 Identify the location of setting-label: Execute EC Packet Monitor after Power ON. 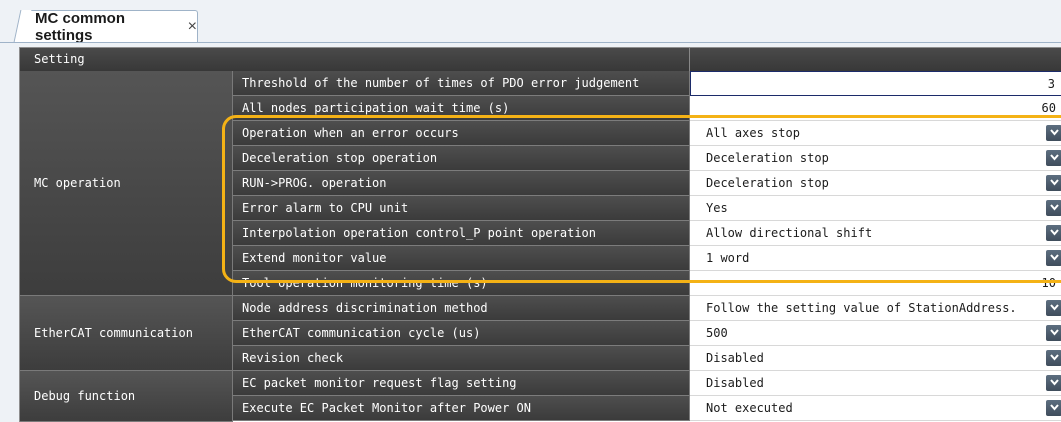
(461, 408).